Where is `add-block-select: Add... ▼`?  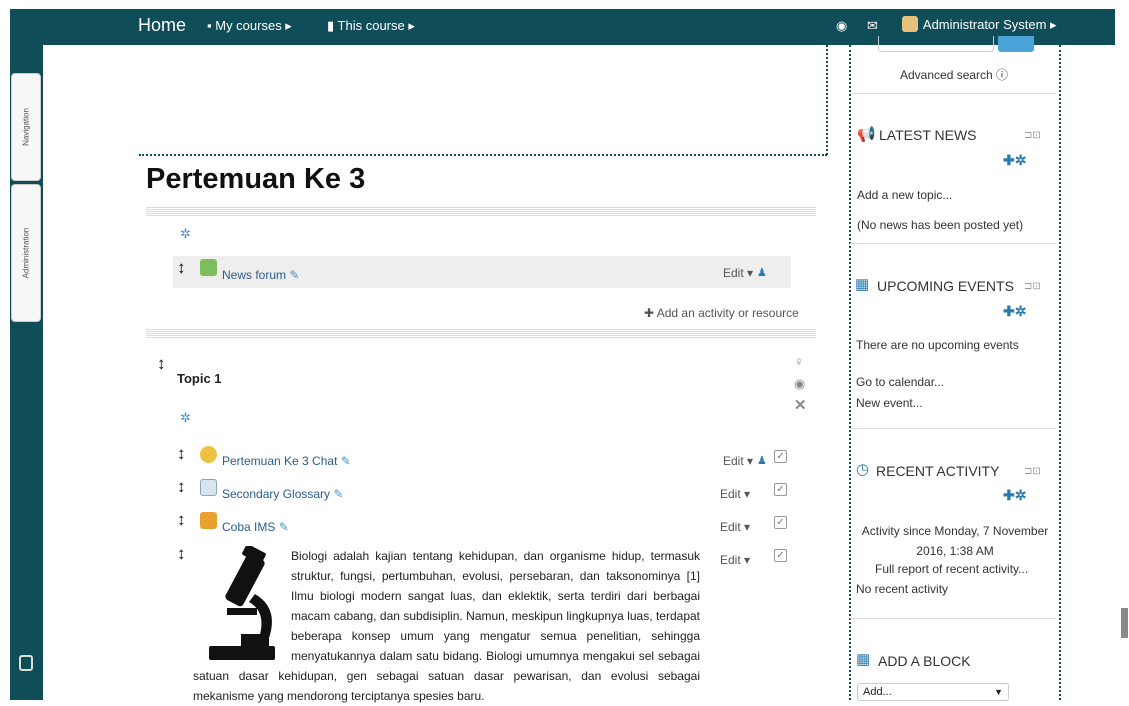
add-block-select: Add... ▼ is located at coordinates (933, 692).